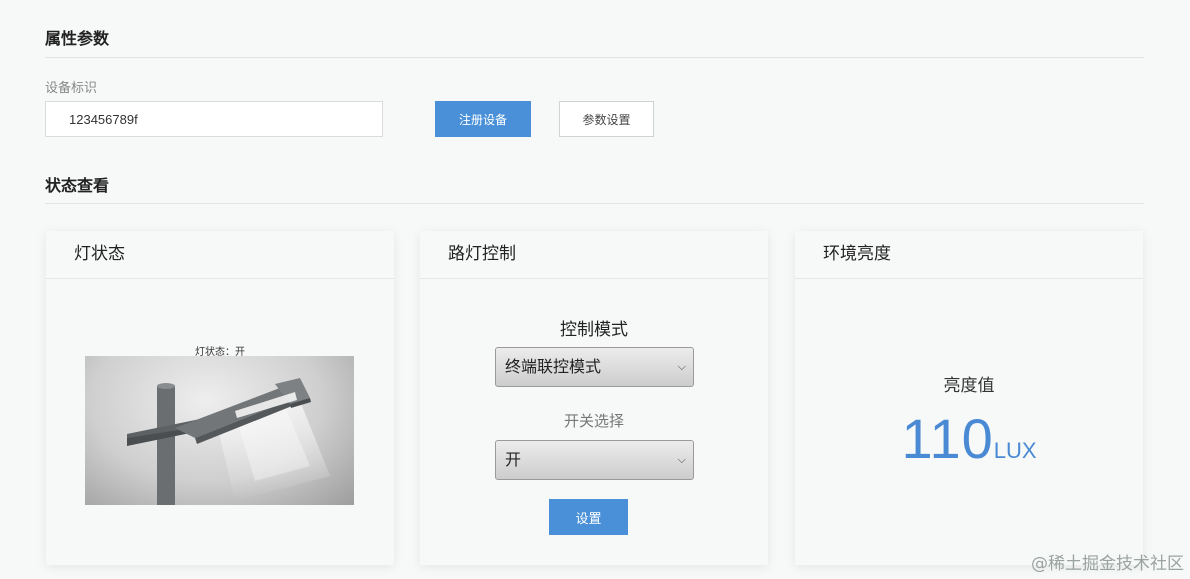 The height and width of the screenshot is (579, 1190). Describe the element at coordinates (1015, 450) in the screenshot. I see `brightness-unit: LUX` at that location.